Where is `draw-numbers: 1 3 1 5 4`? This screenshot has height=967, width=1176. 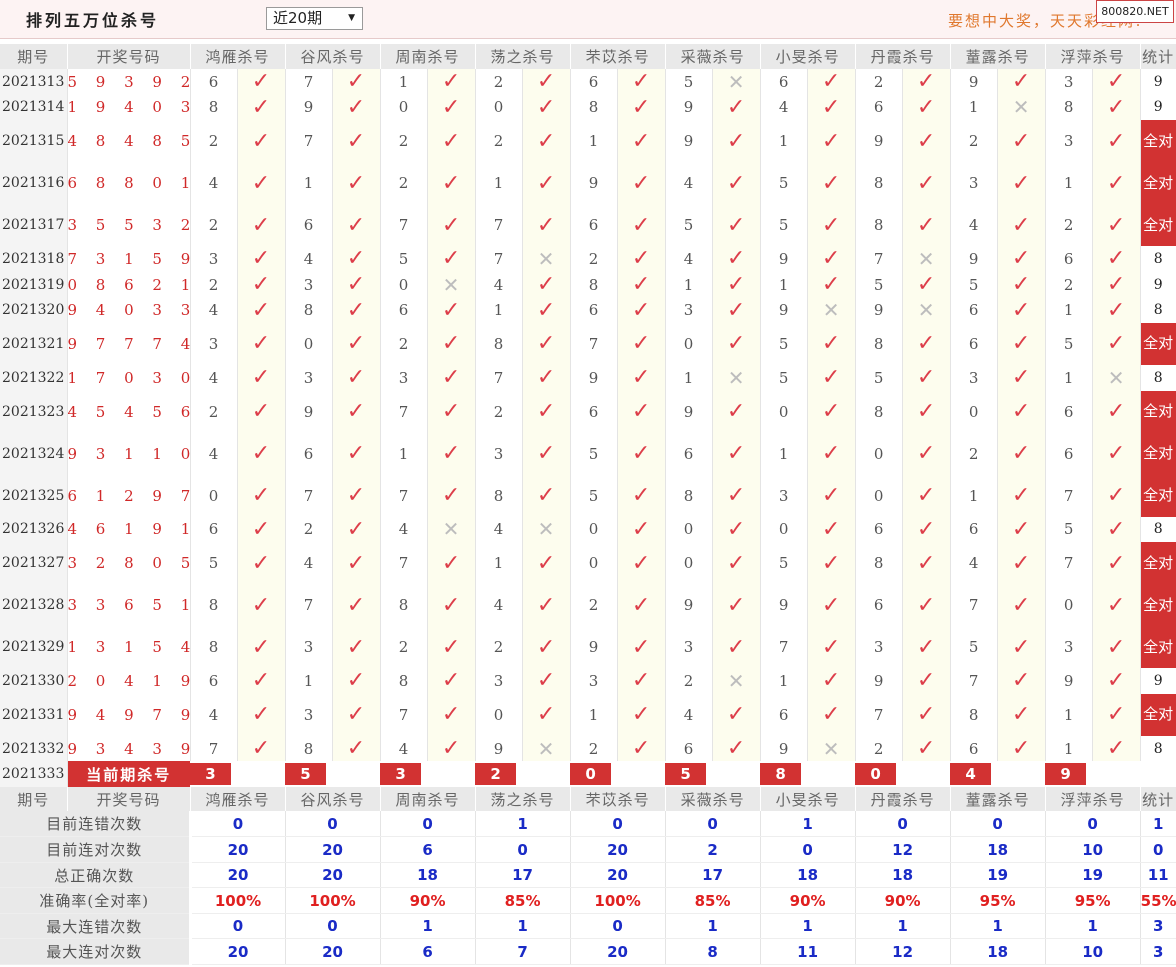
draw-numbers: 1 3 1 5 4 is located at coordinates (129, 647).